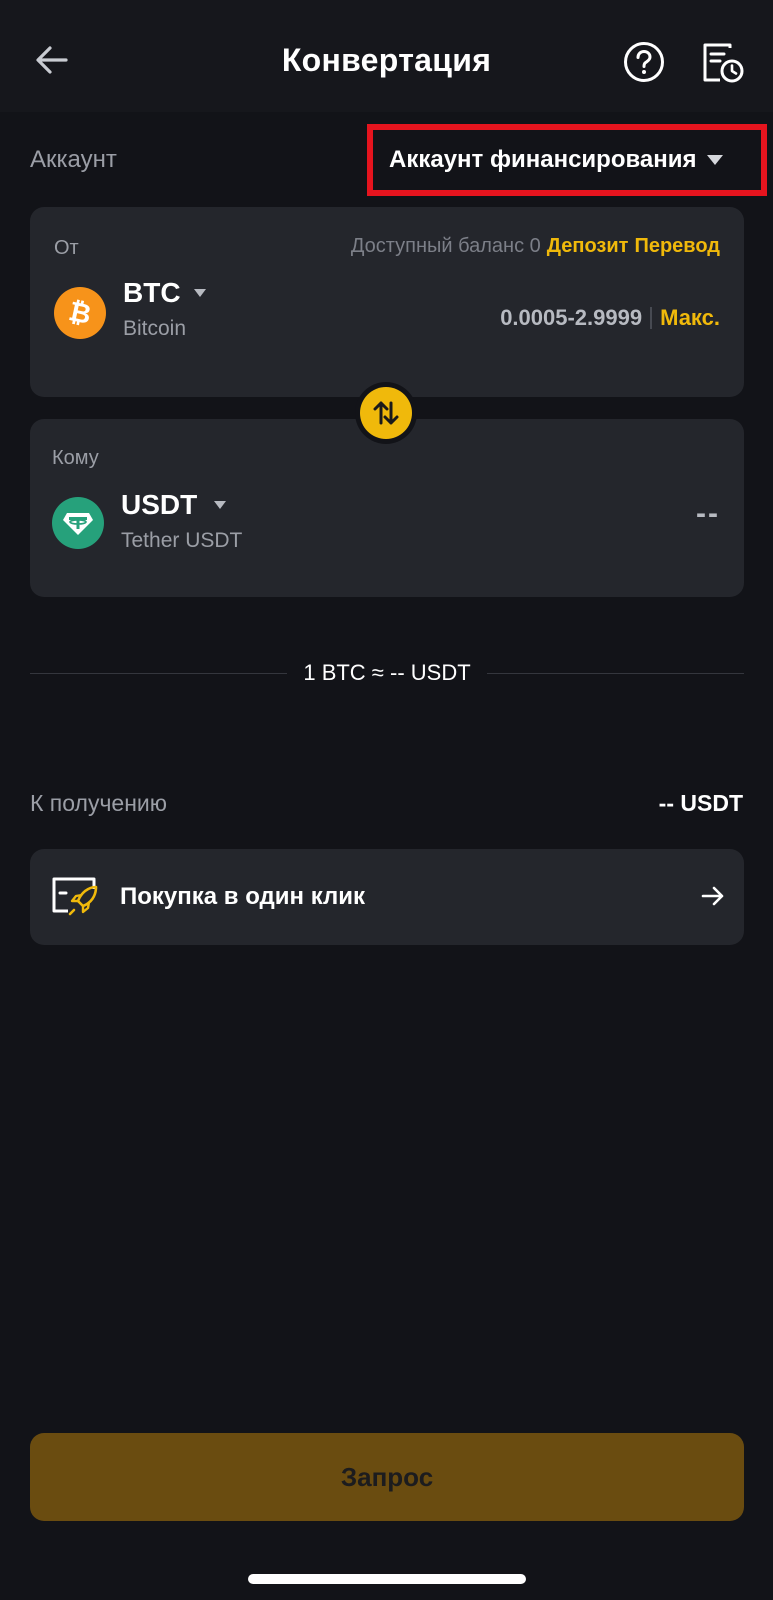  What do you see at coordinates (712, 896) in the screenshot?
I see `arrow-right-icon` at bounding box center [712, 896].